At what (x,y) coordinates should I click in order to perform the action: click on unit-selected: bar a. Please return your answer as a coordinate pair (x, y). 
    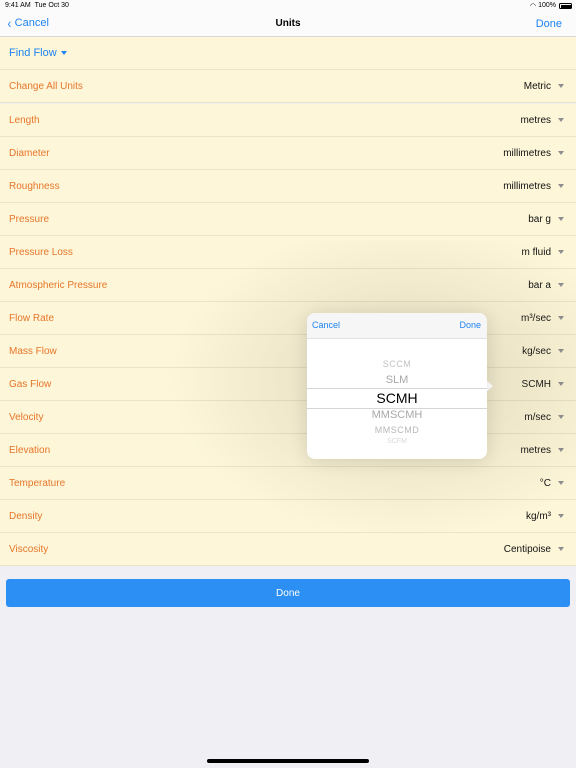
    Looking at the image, I should click on (539, 285).